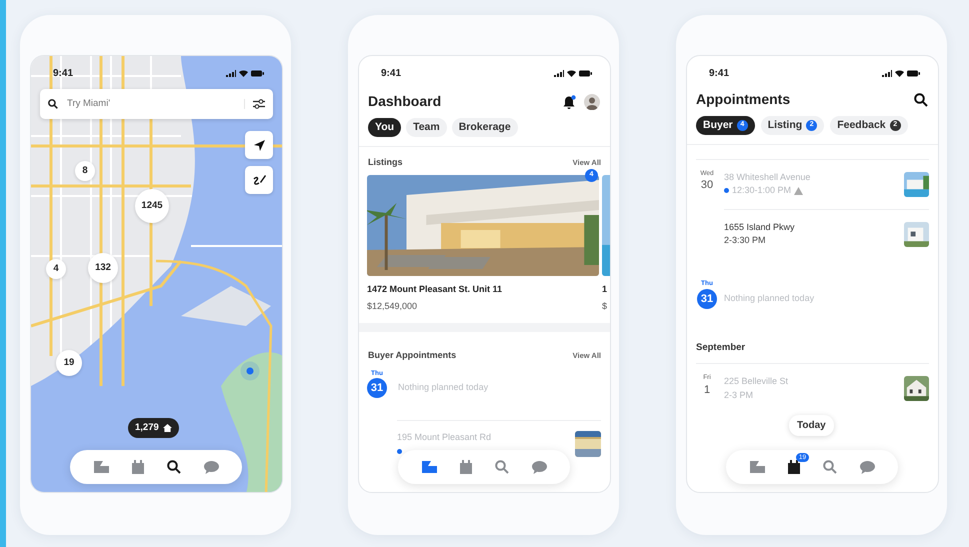 The height and width of the screenshot is (547, 969). Describe the element at coordinates (147, 428) in the screenshot. I see `count-text: 1,279` at that location.